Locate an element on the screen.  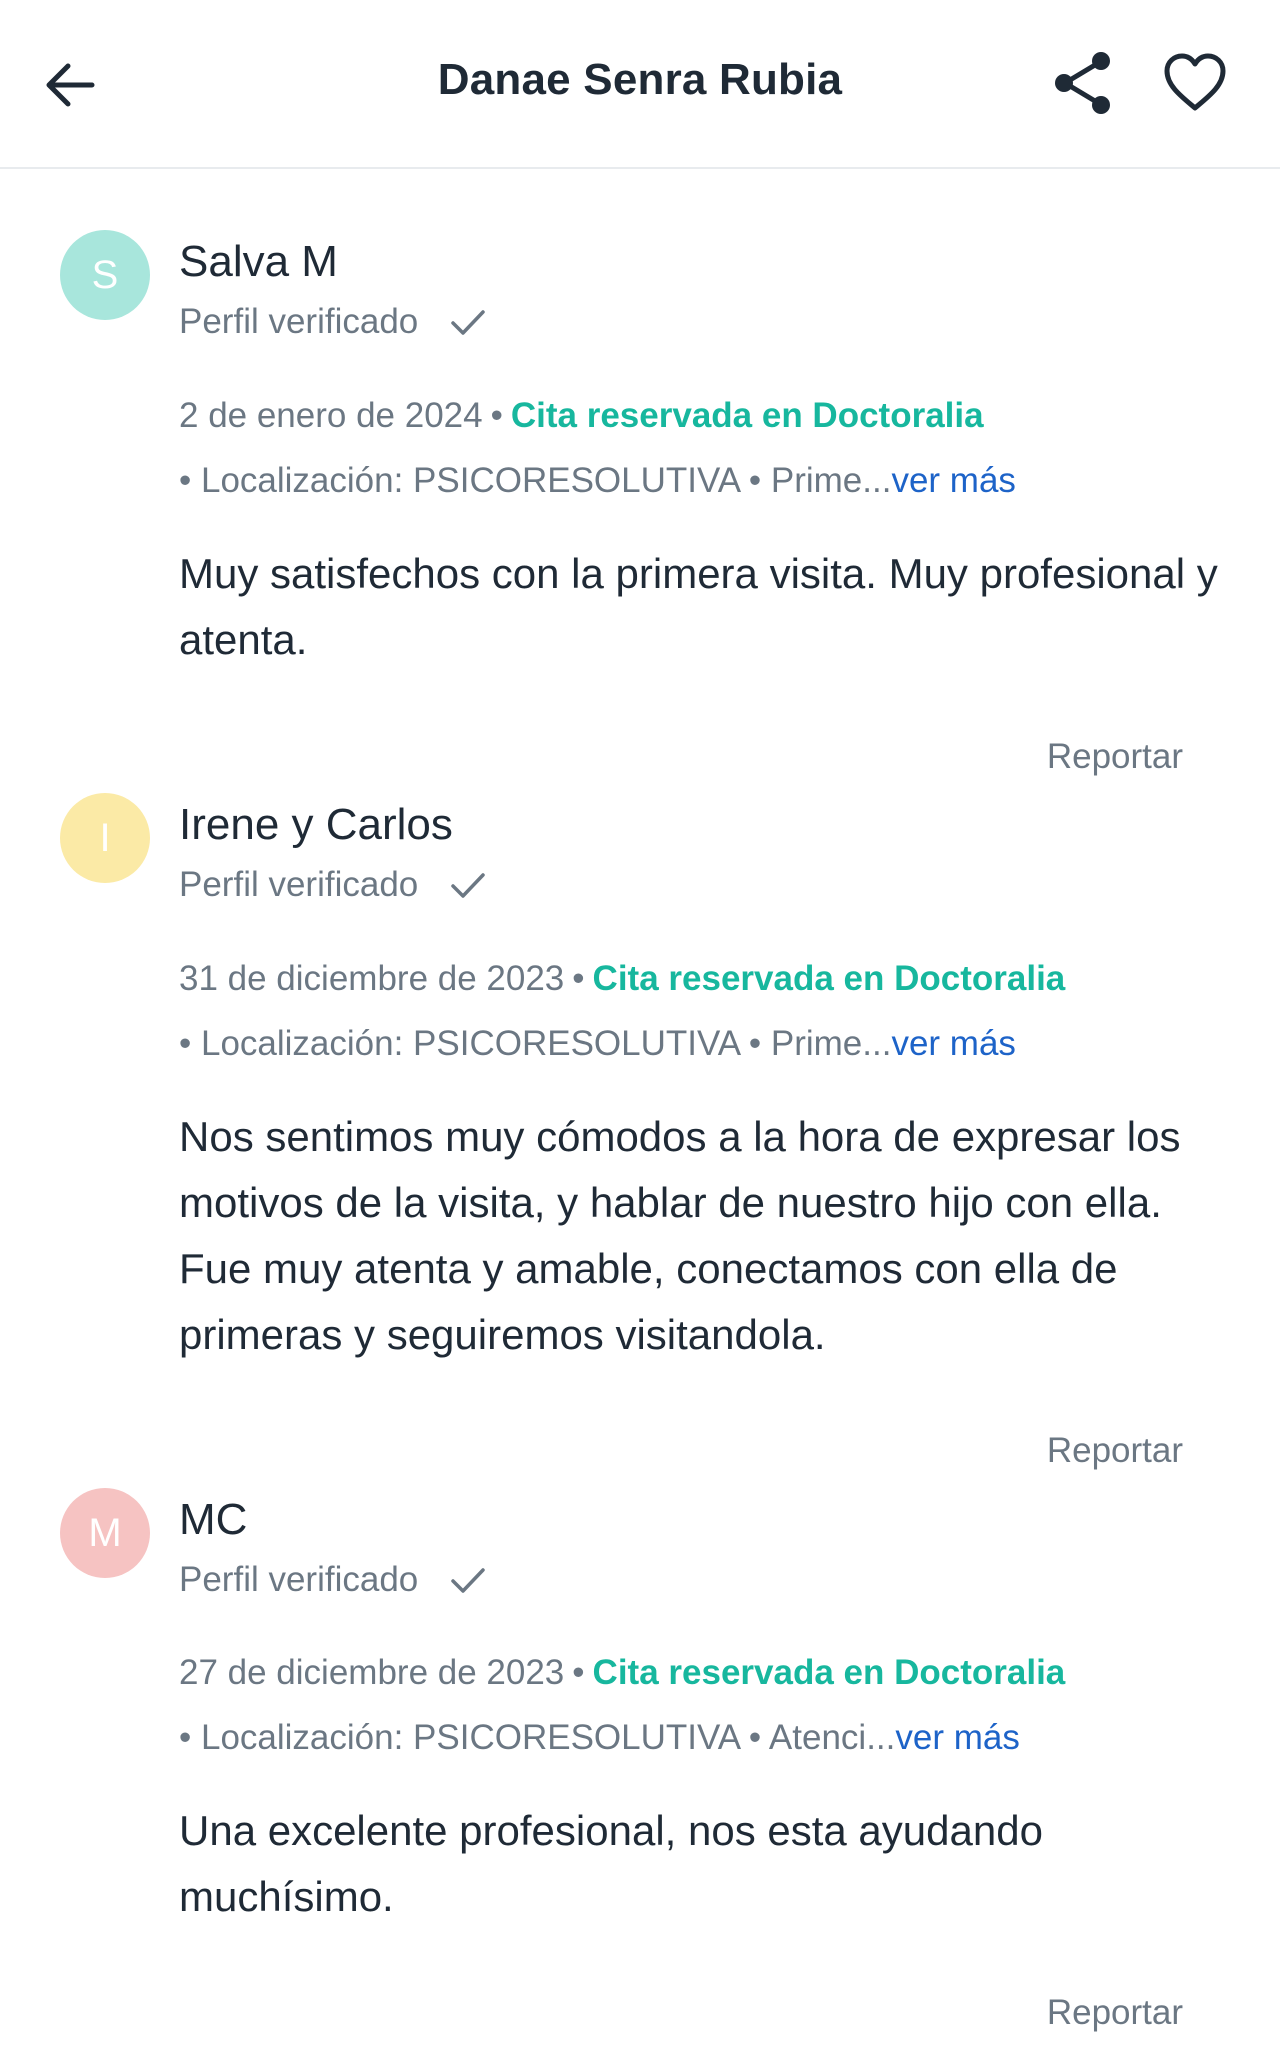
review-author: MC is located at coordinates (213, 1519).